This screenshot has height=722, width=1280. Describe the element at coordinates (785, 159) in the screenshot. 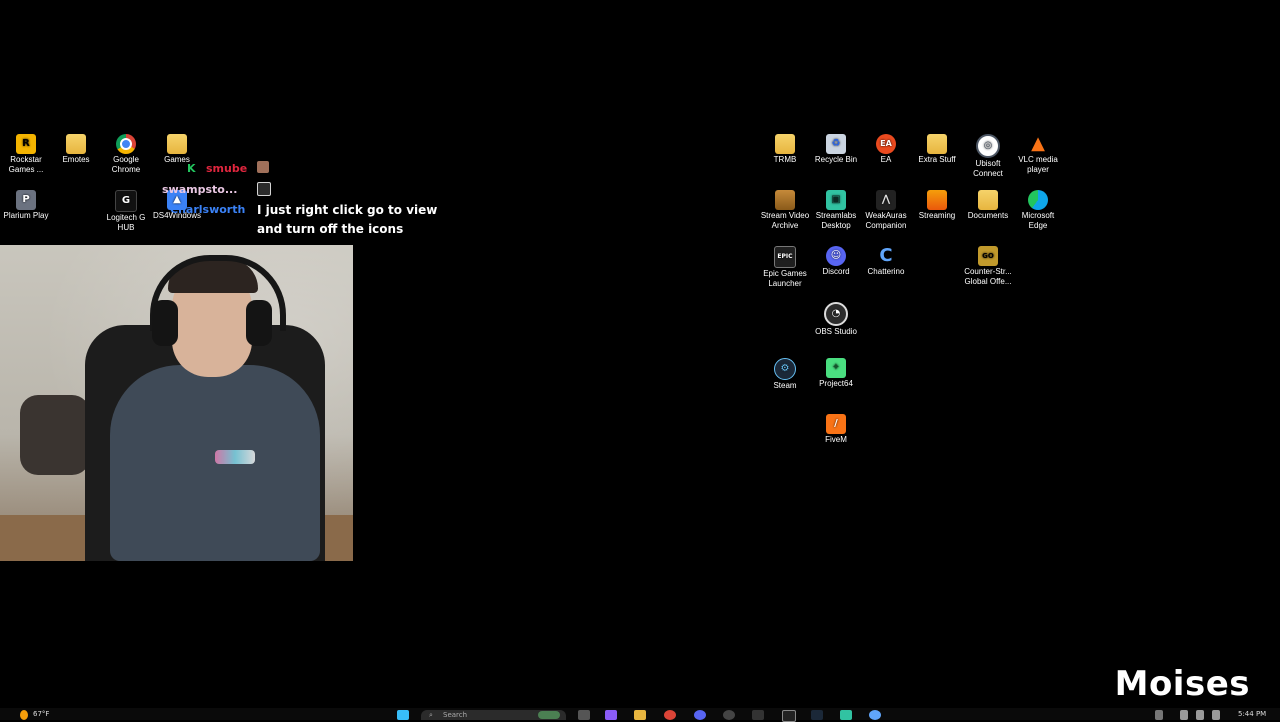

I see `desktop-icon-label: TRMB` at that location.